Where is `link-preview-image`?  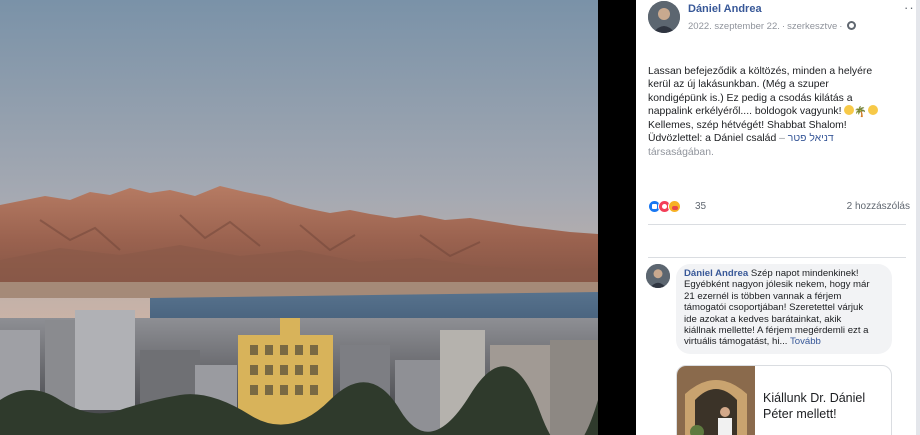
link-preview-image is located at coordinates (716, 400).